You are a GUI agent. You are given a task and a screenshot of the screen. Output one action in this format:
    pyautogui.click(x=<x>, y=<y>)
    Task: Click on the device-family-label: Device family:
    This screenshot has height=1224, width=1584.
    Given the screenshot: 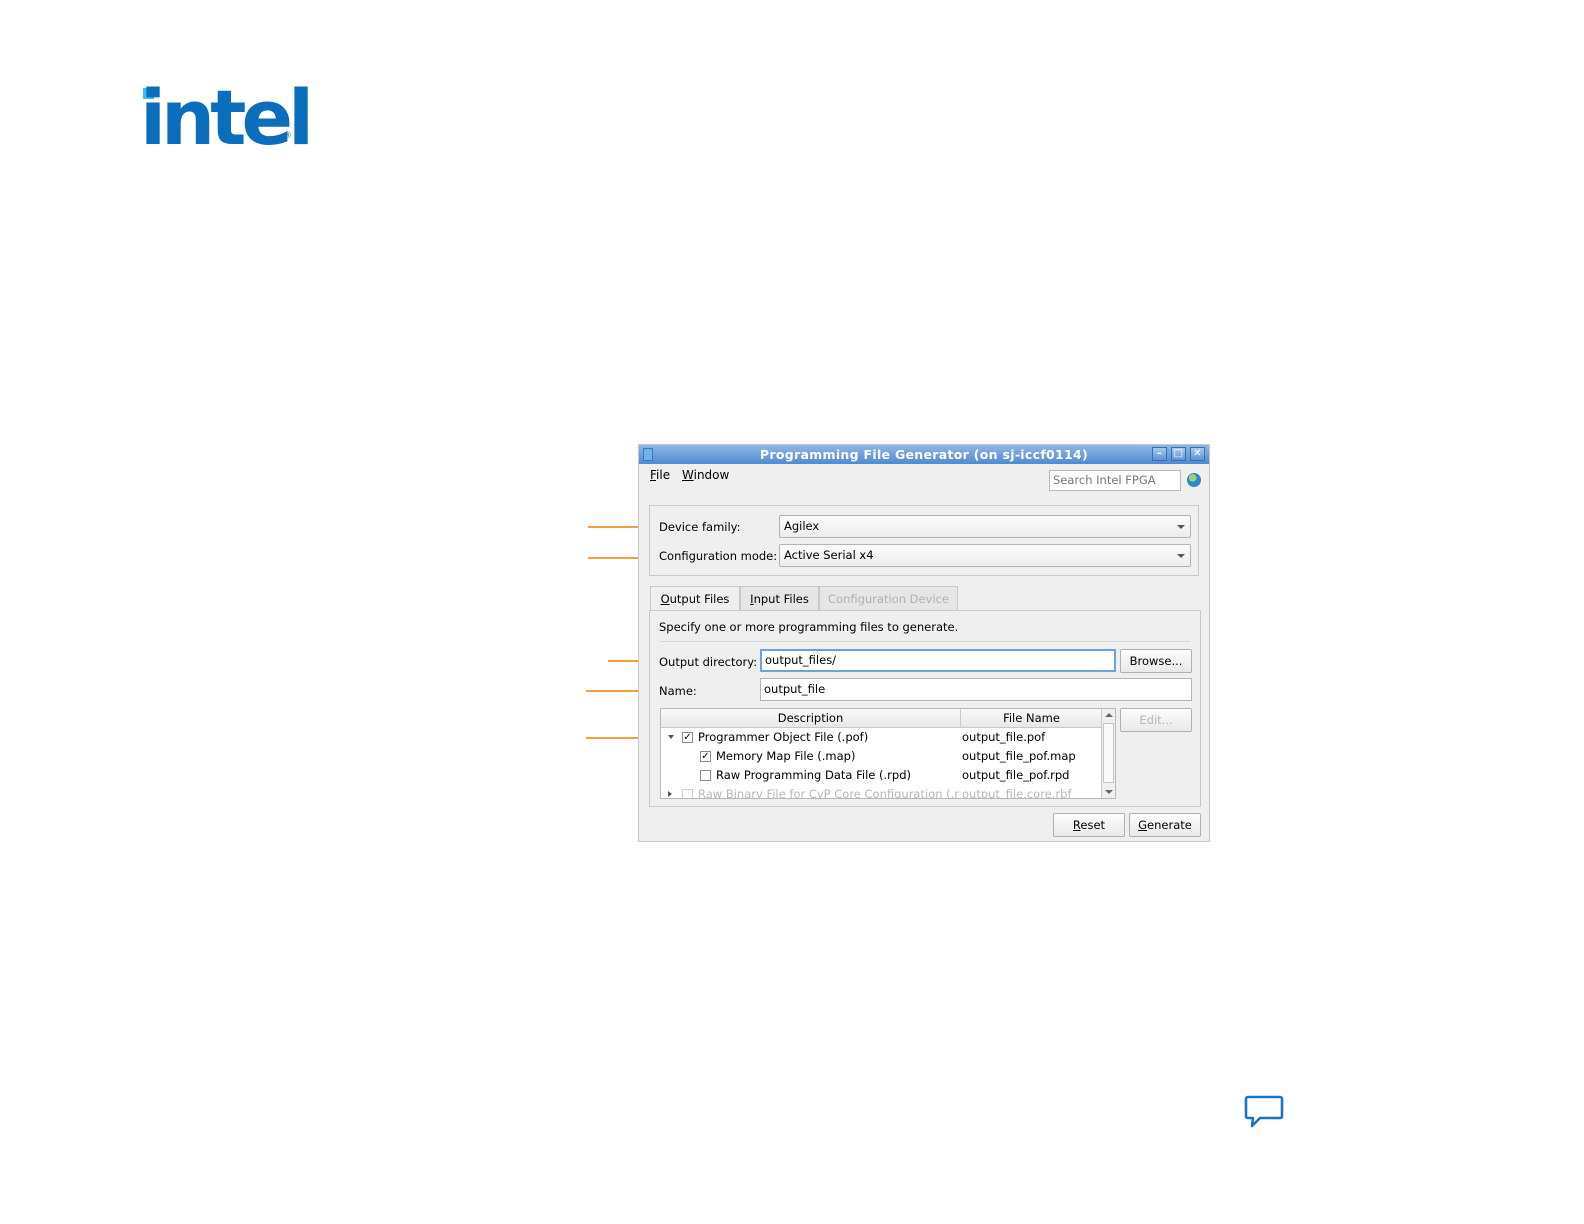 What is the action you would take?
    pyautogui.click(x=700, y=527)
    